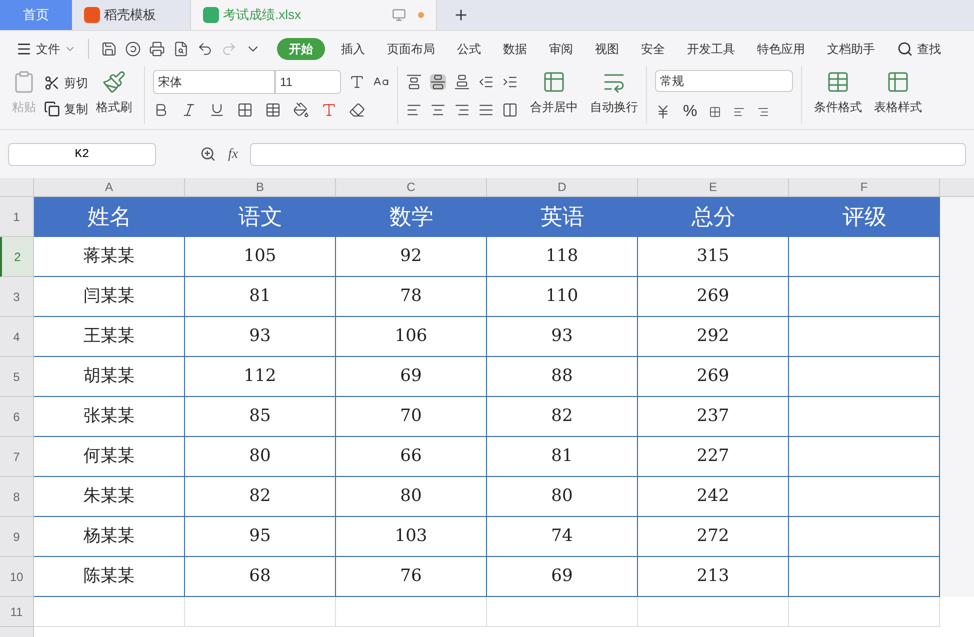 This screenshot has width=974, height=637. Describe the element at coordinates (724, 81) in the screenshot. I see `number-format-select: 常规` at that location.